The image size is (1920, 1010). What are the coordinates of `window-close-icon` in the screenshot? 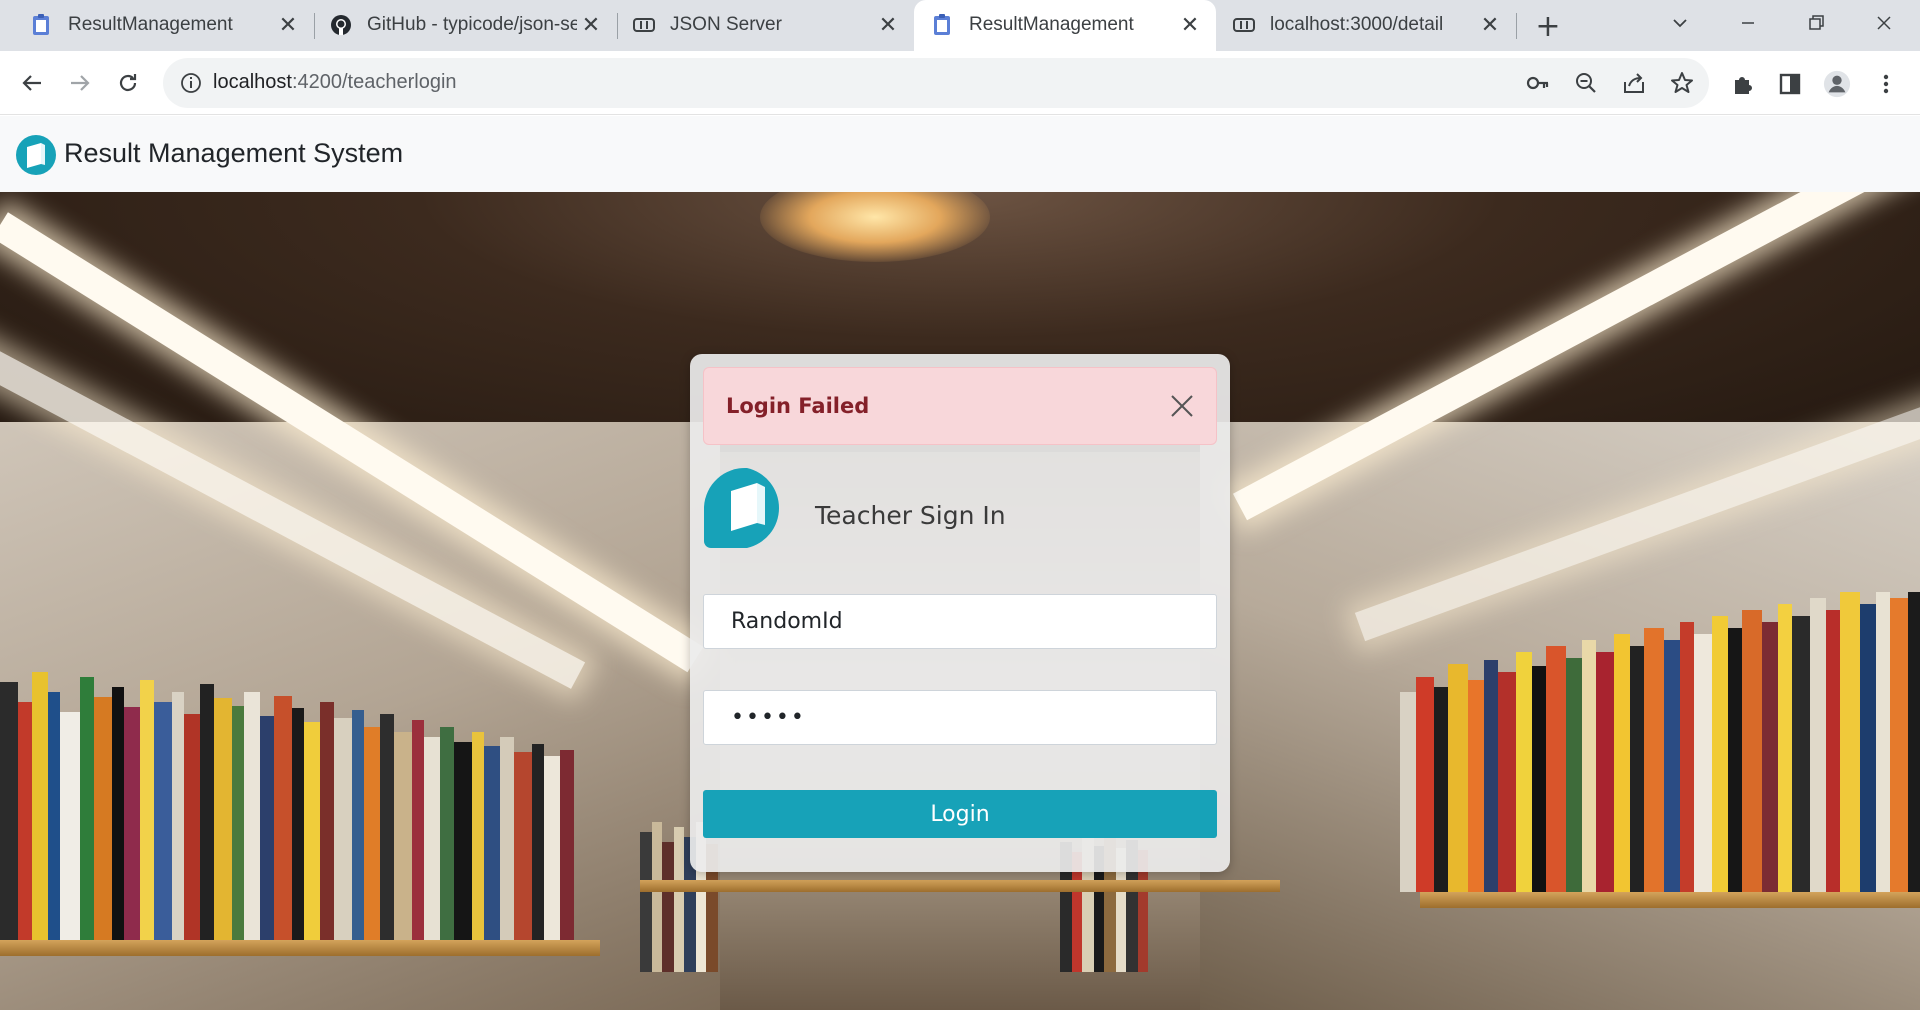 It's located at (1884, 23).